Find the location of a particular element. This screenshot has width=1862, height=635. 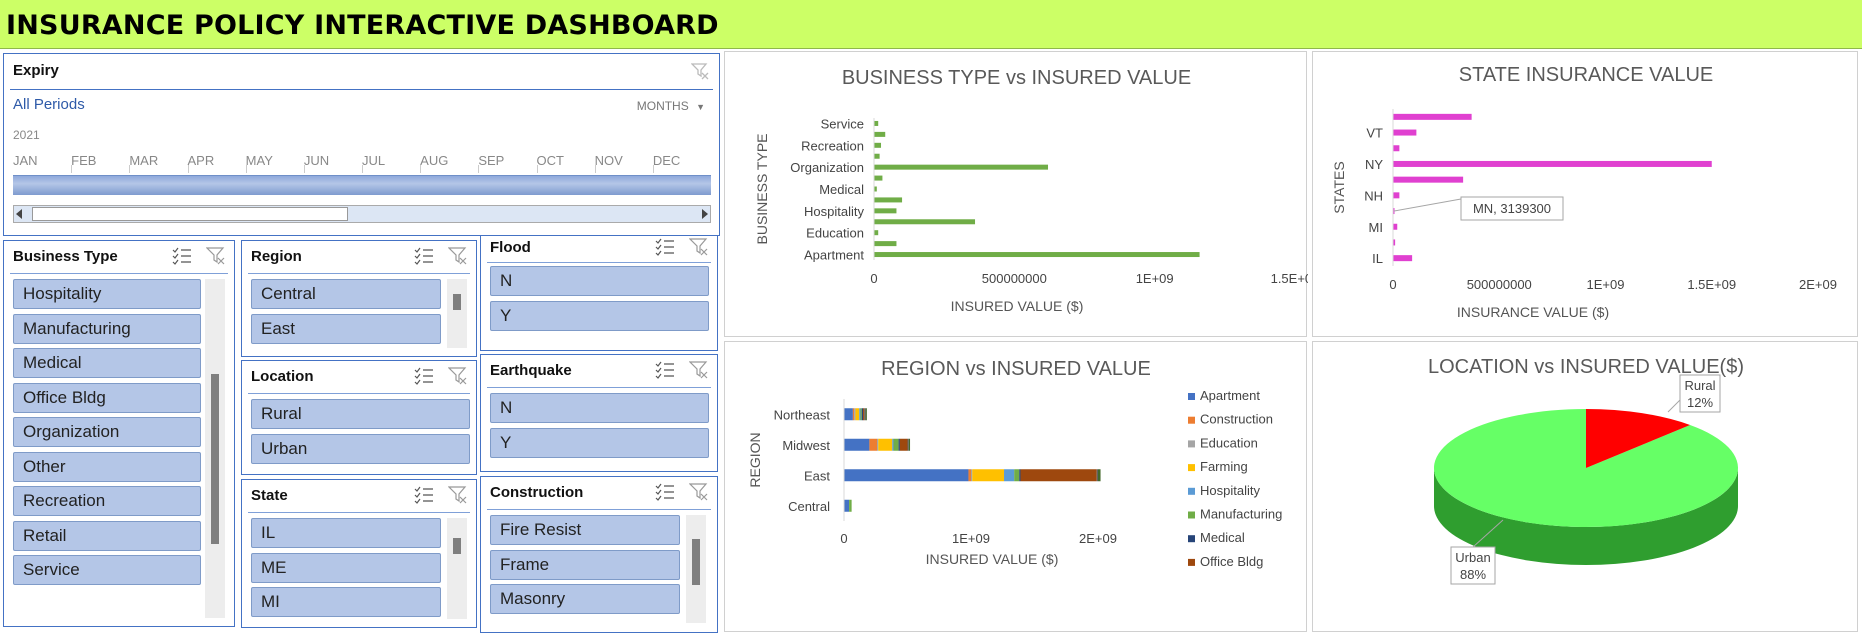

slicer-item-medical: Medical is located at coordinates (107, 363).